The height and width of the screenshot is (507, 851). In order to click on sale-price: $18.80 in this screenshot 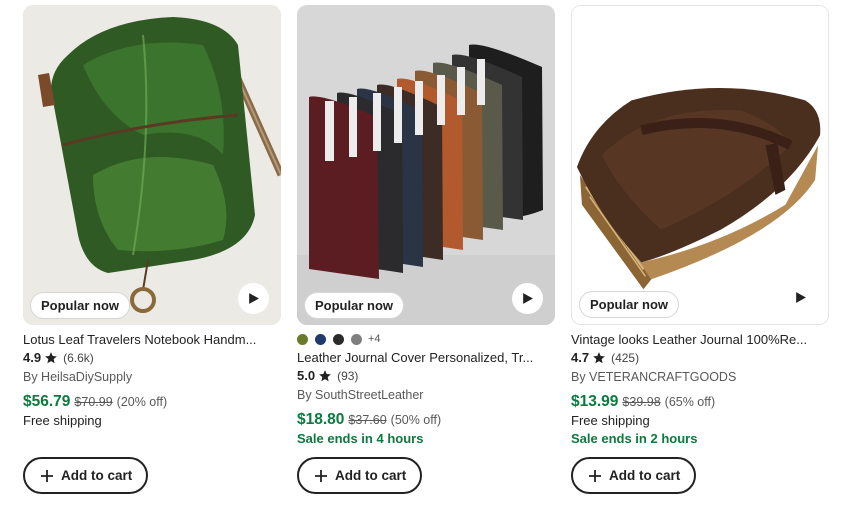, I will do `click(321, 419)`.